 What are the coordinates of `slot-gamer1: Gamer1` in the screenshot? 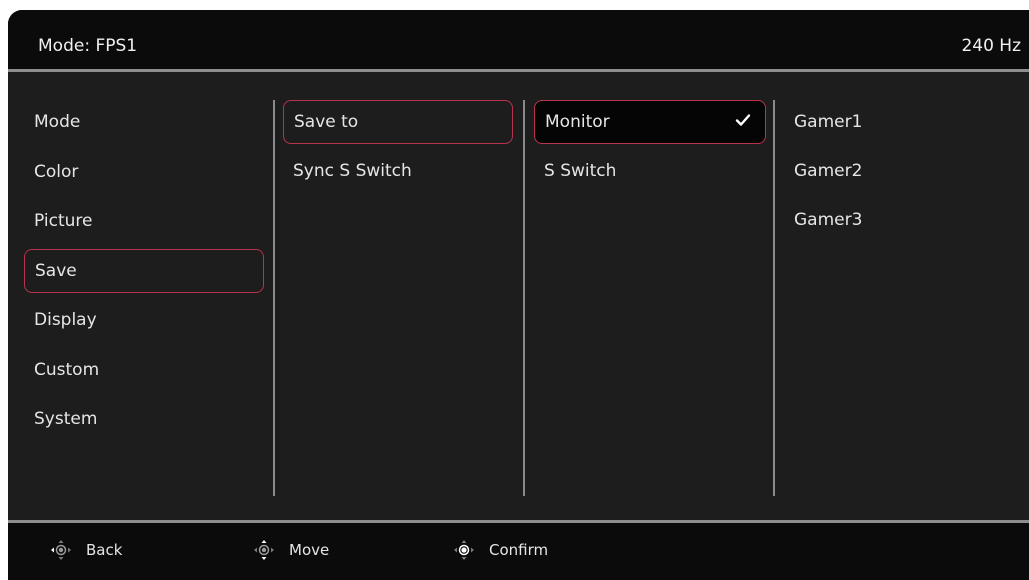 It's located at (904, 122).